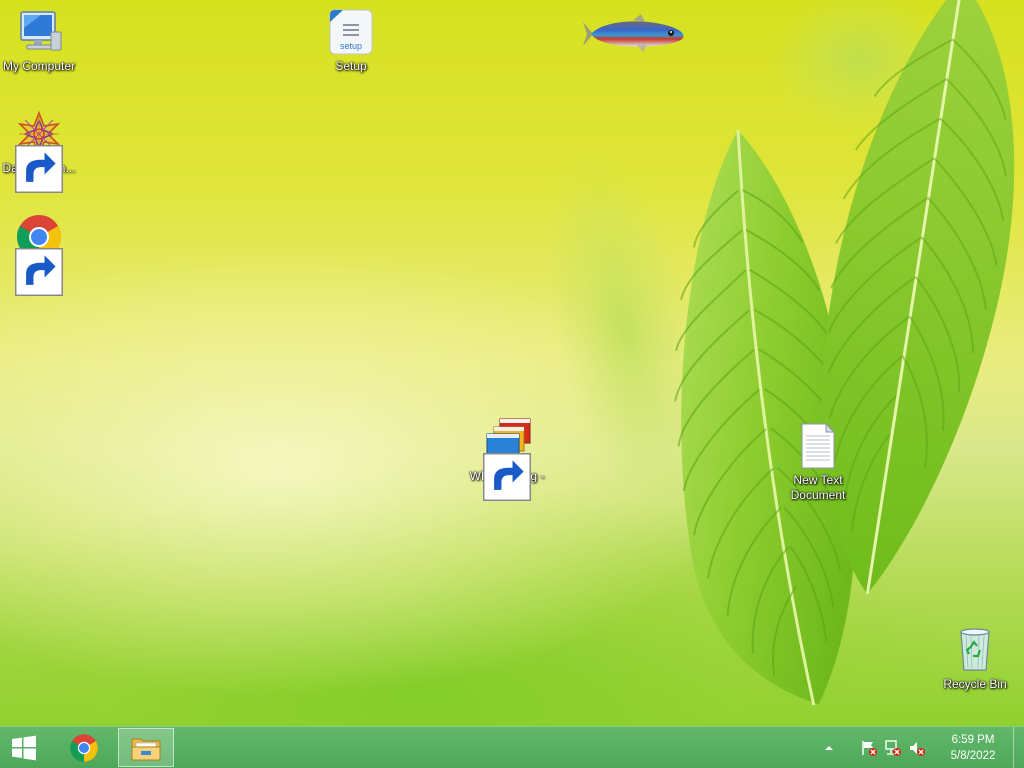  What do you see at coordinates (975, 684) in the screenshot?
I see `desktop-icon-label: Recycle Bin` at bounding box center [975, 684].